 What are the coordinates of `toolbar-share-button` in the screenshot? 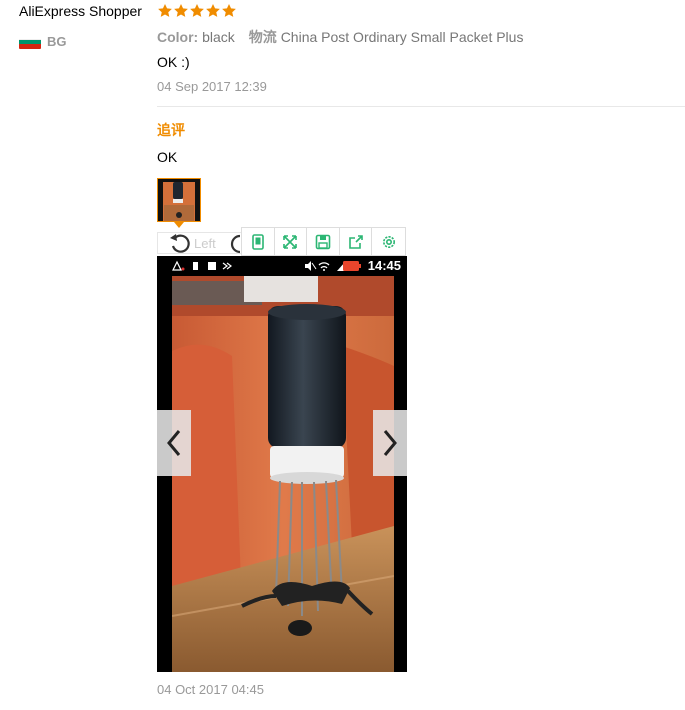 It's located at (356, 241).